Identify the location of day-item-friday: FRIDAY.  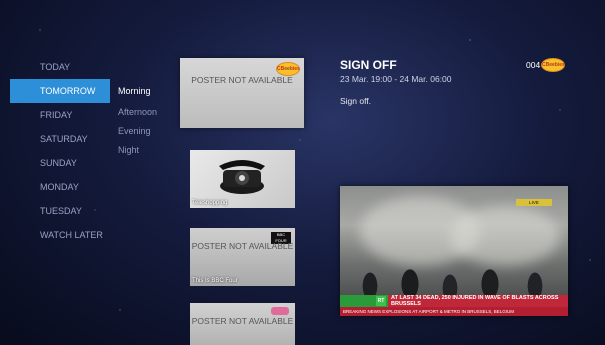
(60, 115).